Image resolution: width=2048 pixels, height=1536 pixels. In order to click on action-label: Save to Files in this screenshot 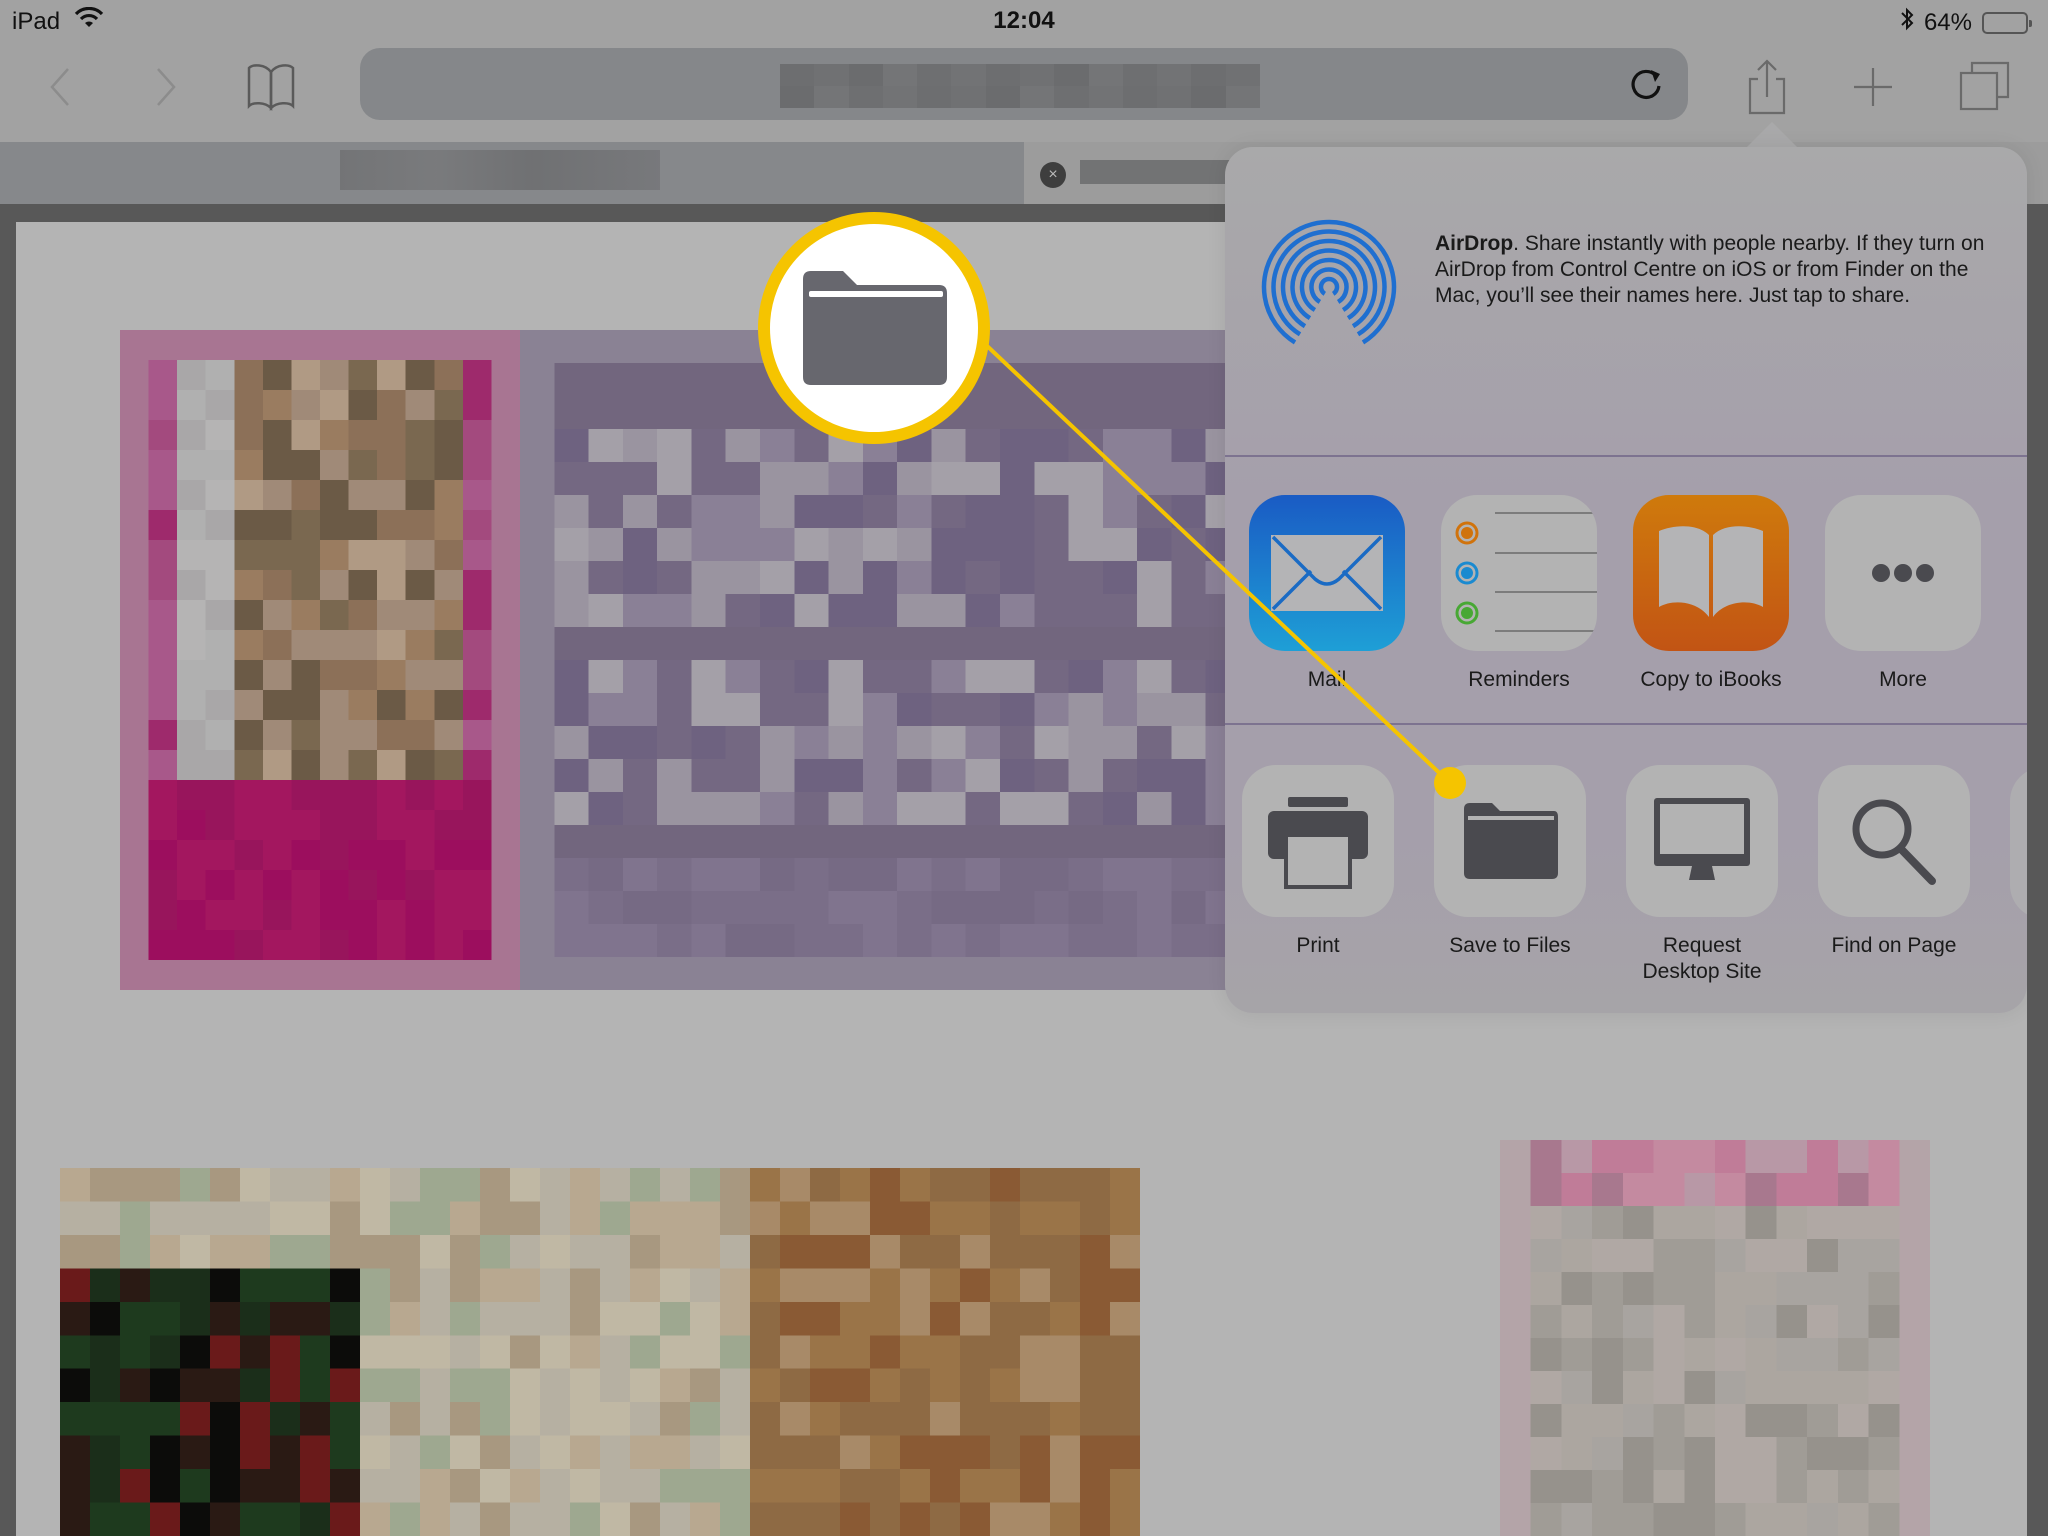, I will do `click(1510, 945)`.